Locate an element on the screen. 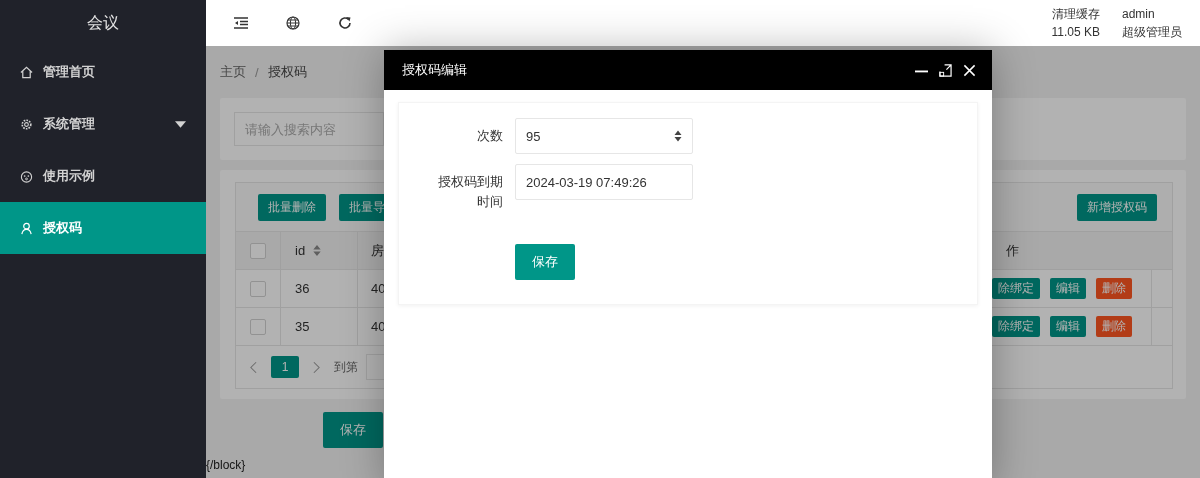  toolbar-button: 批量删除 is located at coordinates (292, 207).